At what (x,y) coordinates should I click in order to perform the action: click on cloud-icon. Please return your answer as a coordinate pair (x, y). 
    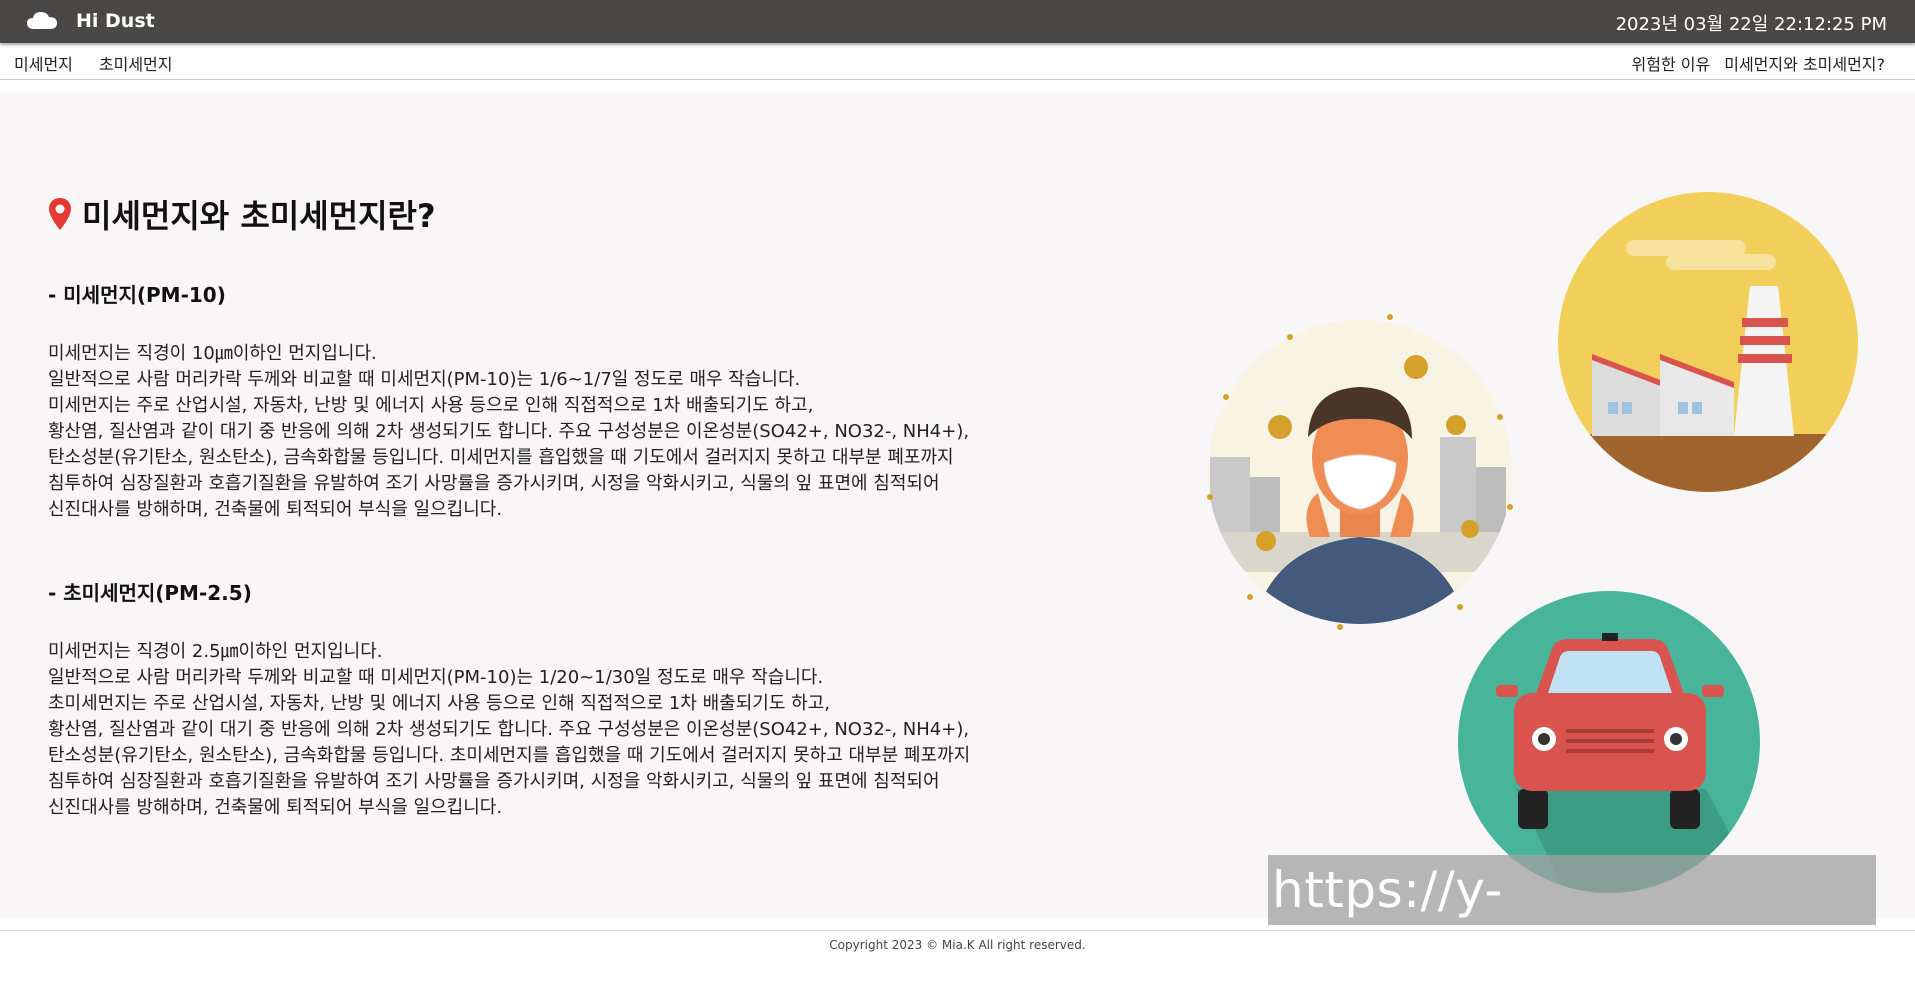
    Looking at the image, I should click on (42, 20).